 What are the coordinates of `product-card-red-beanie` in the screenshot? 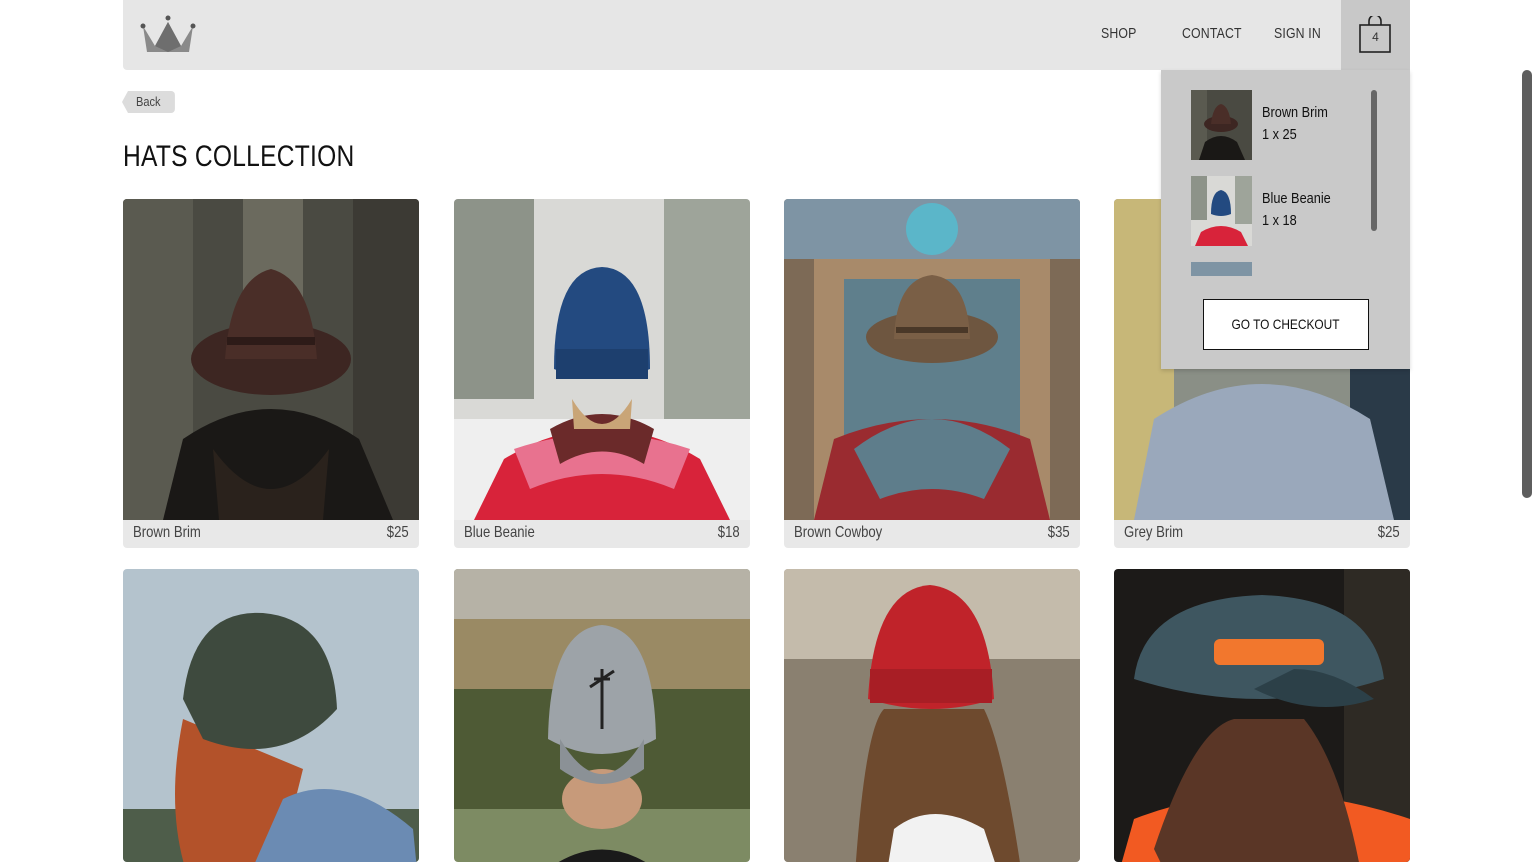 It's located at (932, 715).